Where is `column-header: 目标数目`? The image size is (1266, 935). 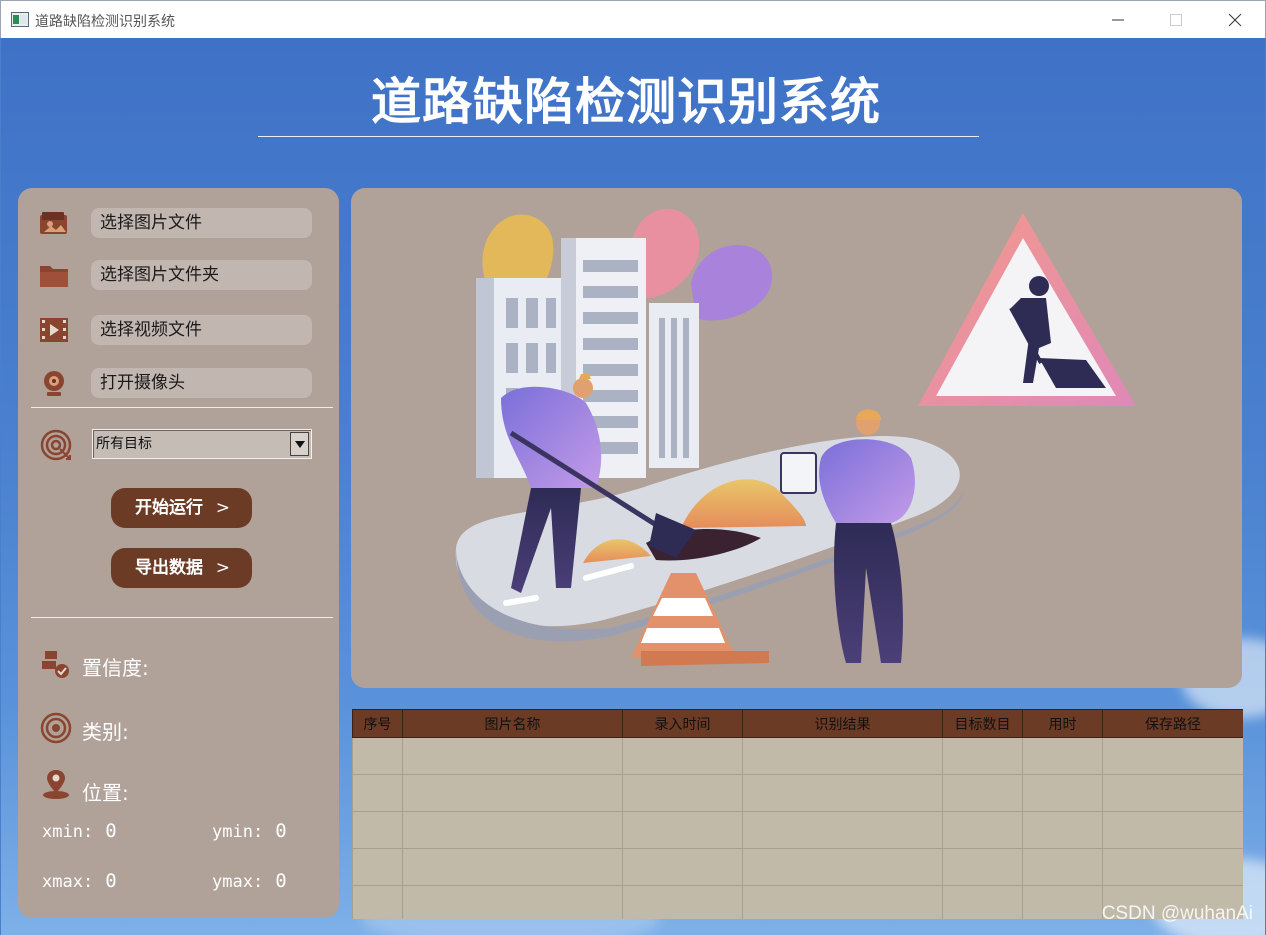 column-header: 目标数目 is located at coordinates (982, 723).